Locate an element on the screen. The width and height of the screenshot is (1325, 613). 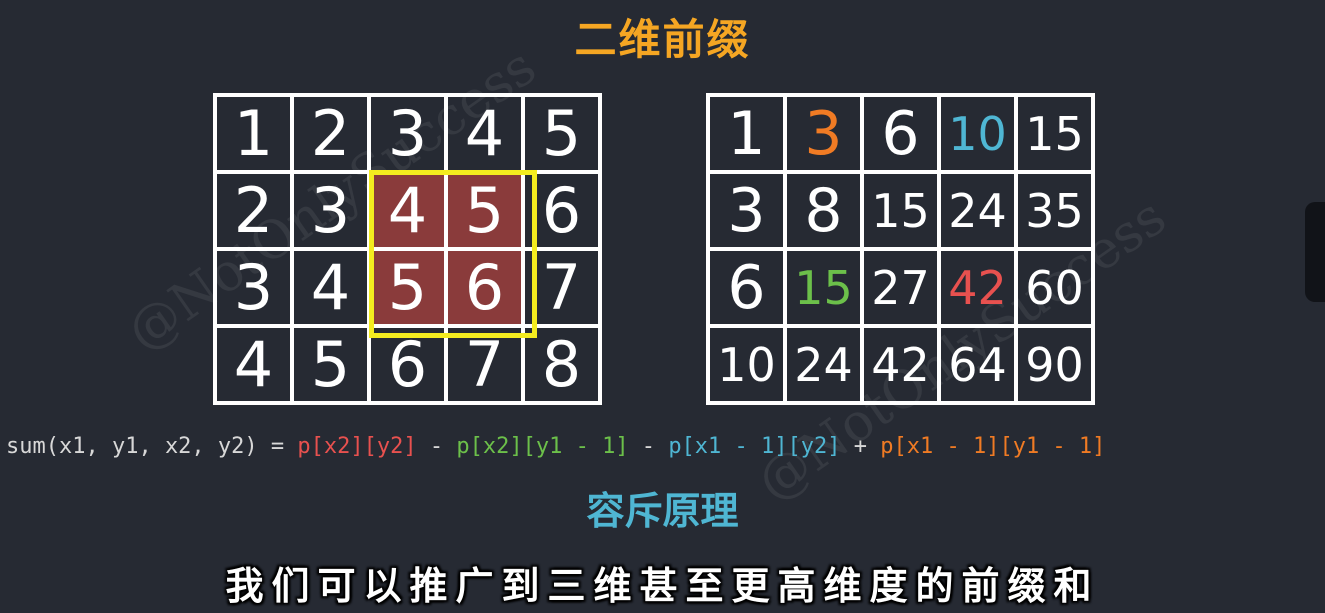
formula-op-3: + is located at coordinates (860, 446).